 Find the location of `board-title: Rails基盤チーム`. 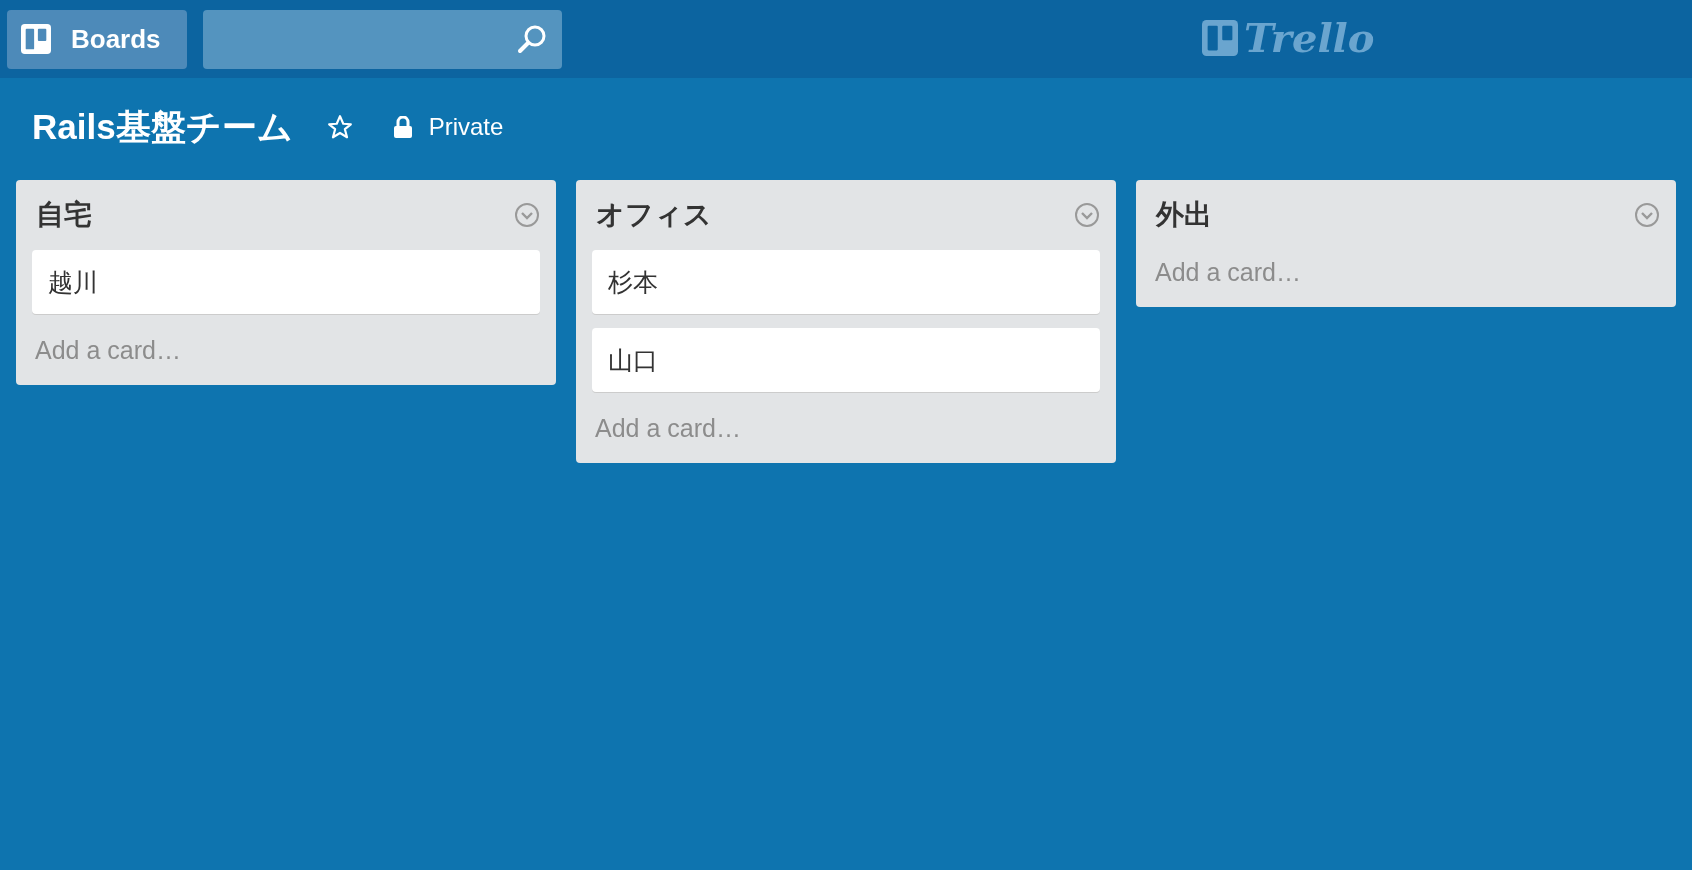

board-title: Rails基盤チーム is located at coordinates (162, 126).